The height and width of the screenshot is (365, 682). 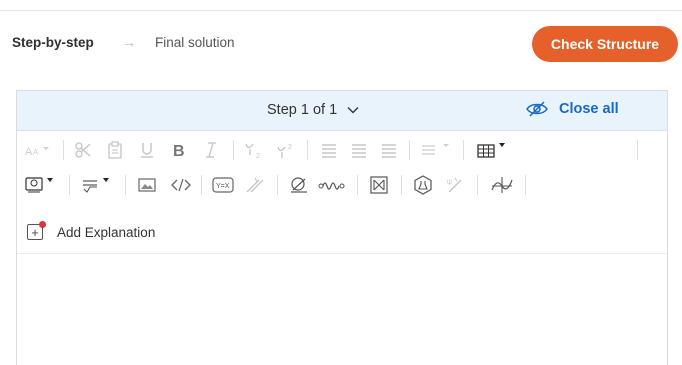 What do you see at coordinates (195, 42) in the screenshot?
I see `breadcrumb-final-solution: Final solution` at bounding box center [195, 42].